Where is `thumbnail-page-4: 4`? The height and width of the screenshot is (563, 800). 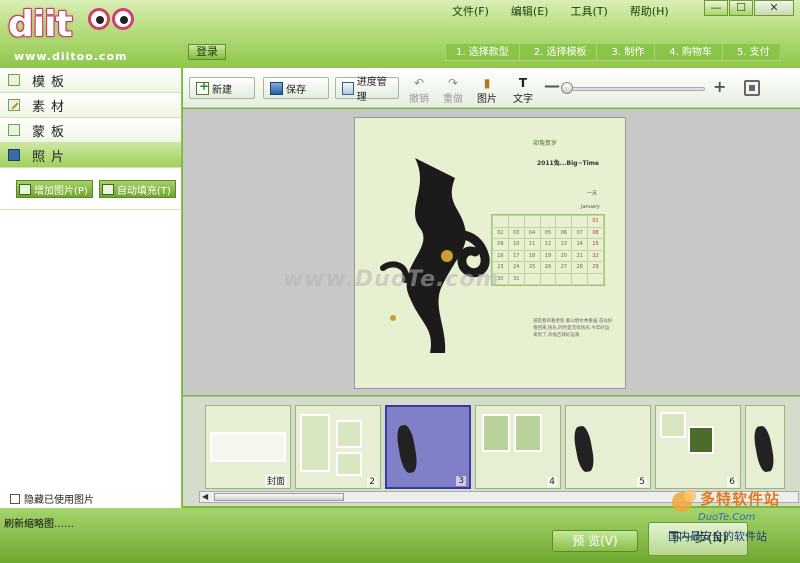
thumbnail-page-4: 4 is located at coordinates (518, 447).